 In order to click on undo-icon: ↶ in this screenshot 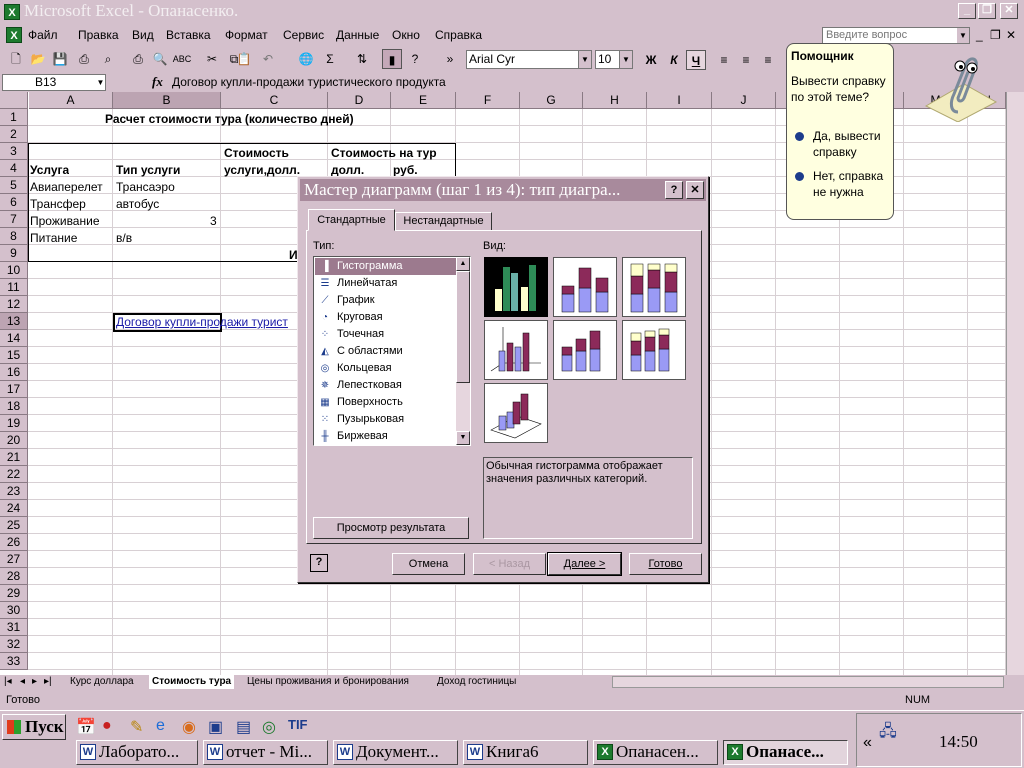, I will do `click(268, 59)`.